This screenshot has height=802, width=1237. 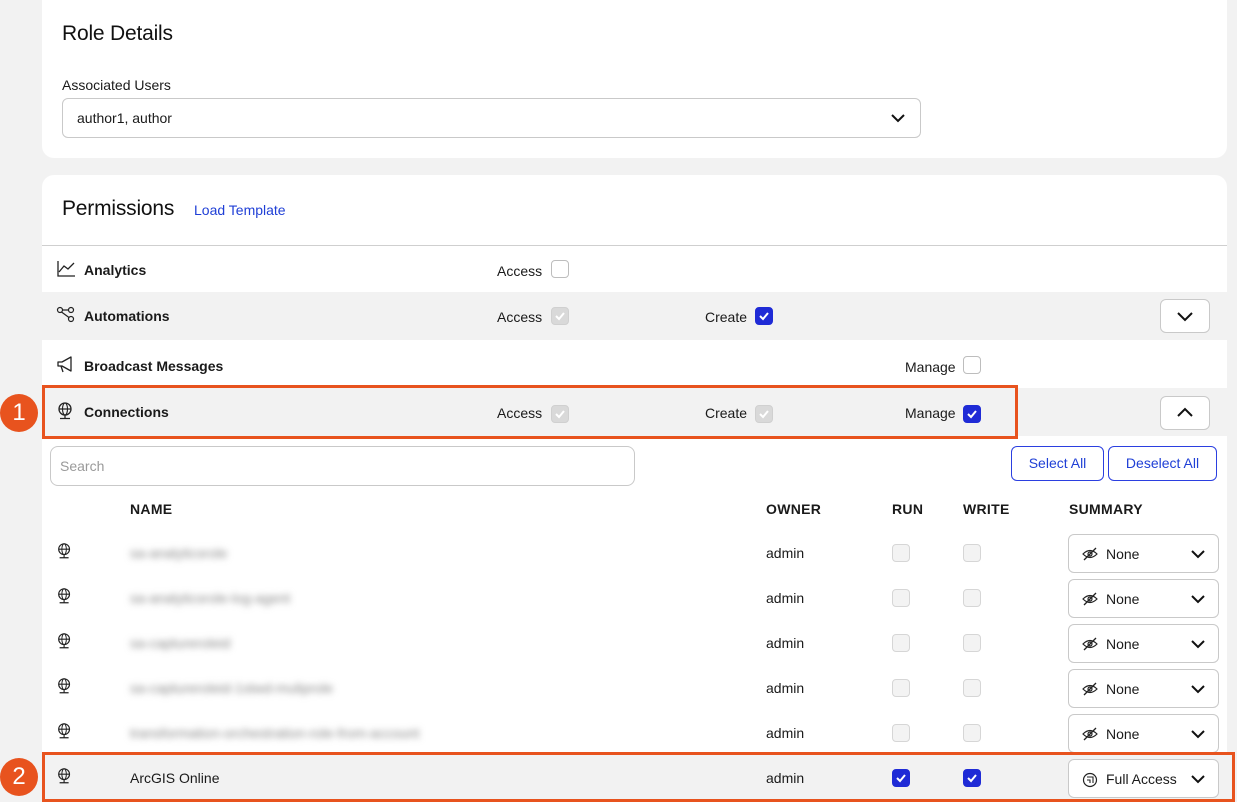 What do you see at coordinates (634, 552) in the screenshot?
I see `table-row: sa-analyticsrole admin None` at bounding box center [634, 552].